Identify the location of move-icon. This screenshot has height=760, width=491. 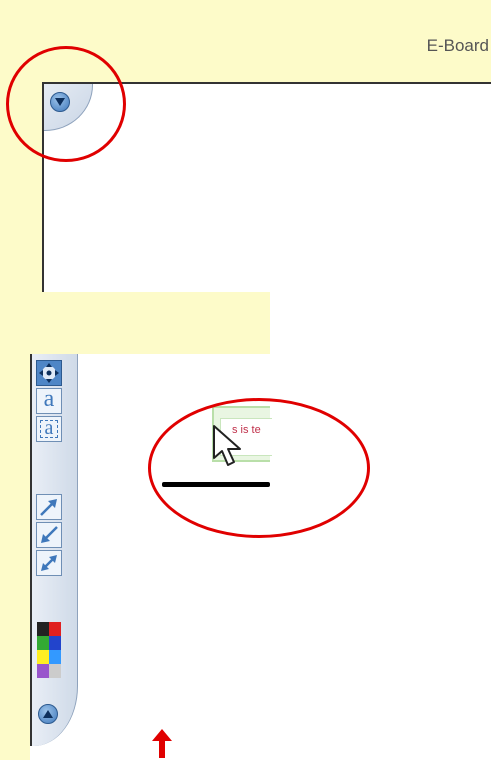
(49, 373).